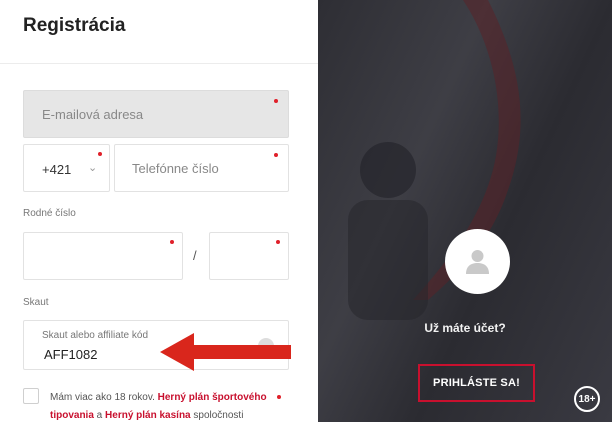 Image resolution: width=612 pixels, height=422 pixels. Describe the element at coordinates (587, 399) in the screenshot. I see `age-restriction-badge: 18+` at that location.